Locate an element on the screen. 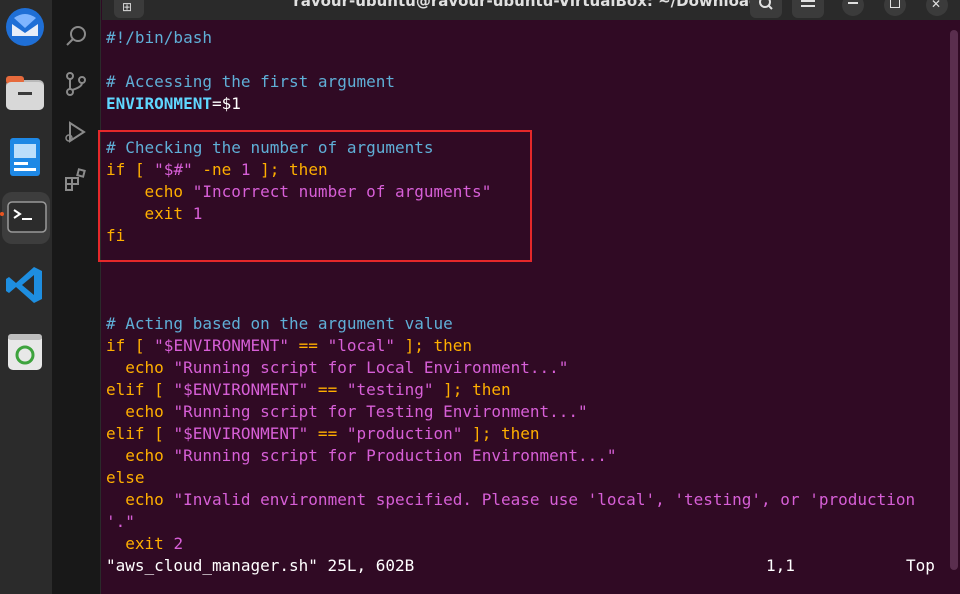  code-line-24: exit 2 is located at coordinates (144, 544).